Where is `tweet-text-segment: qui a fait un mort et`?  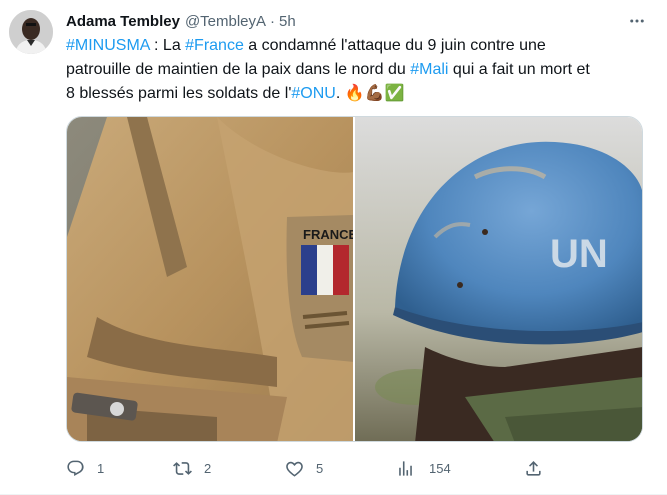 tweet-text-segment: qui a fait un mort et is located at coordinates (519, 69).